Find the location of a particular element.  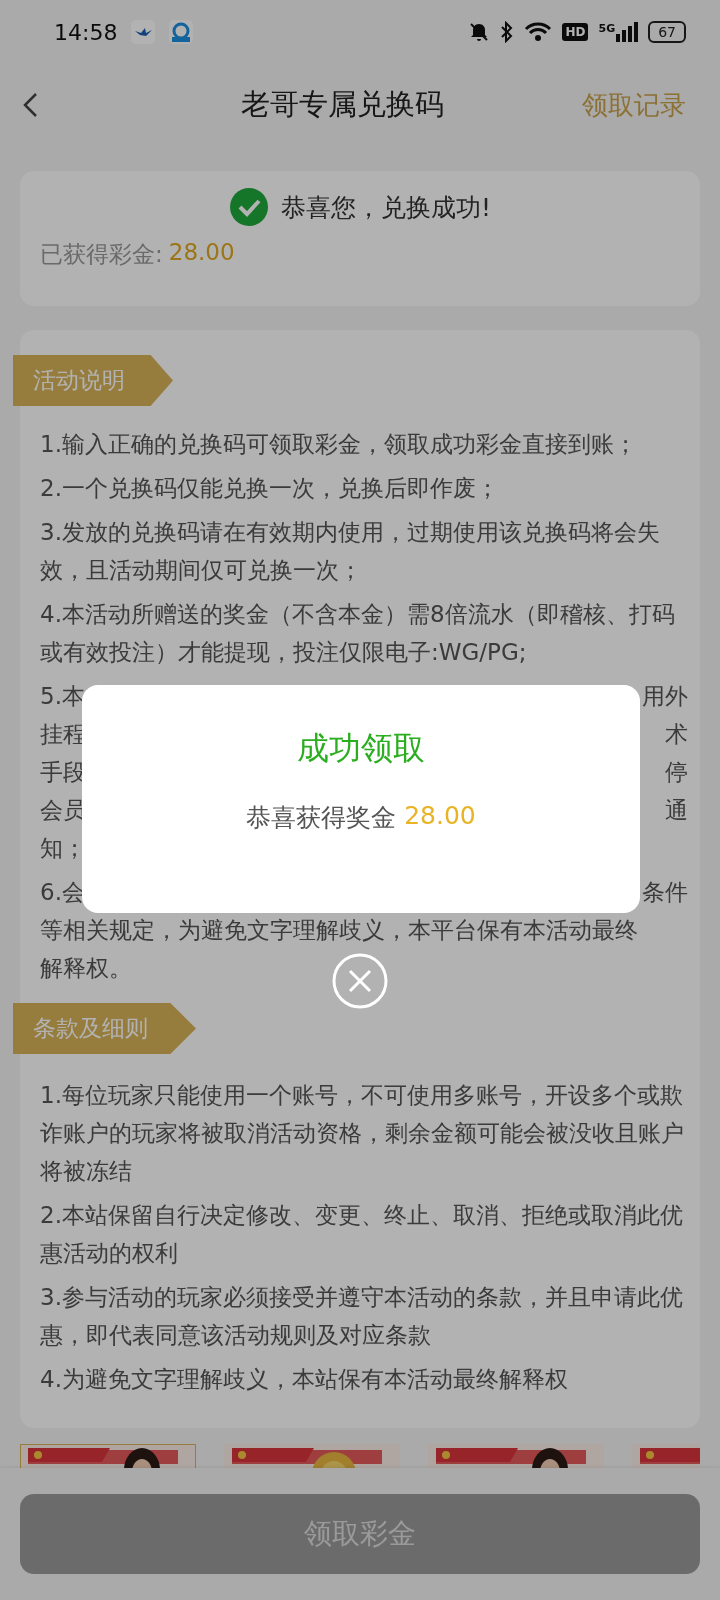

rule-text: 3.参与活动的玩家必须接受并遵守本活动的条款，并且申请此优惠，即代表同意该活动规则及对应条款 is located at coordinates (361, 1316).